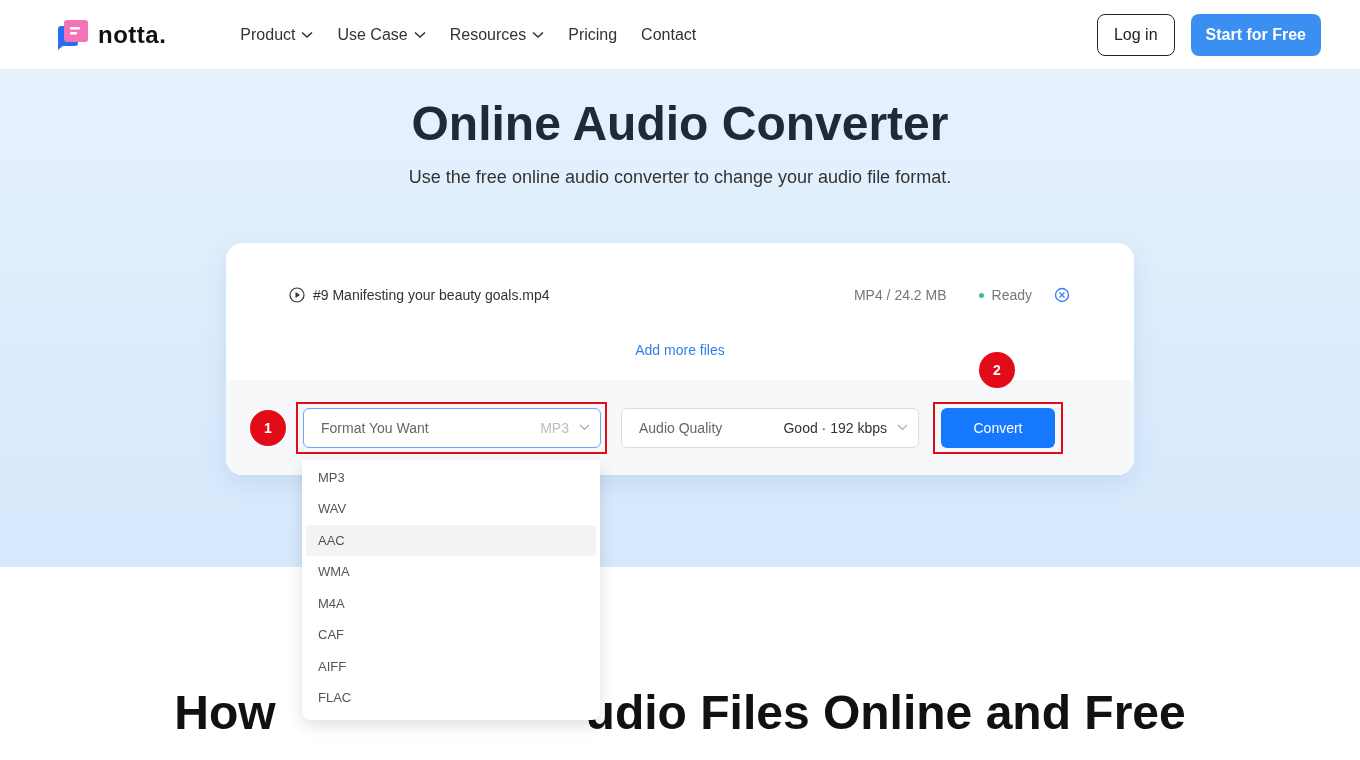 The image size is (1360, 760). What do you see at coordinates (997, 369) in the screenshot?
I see `step-marker: 2` at bounding box center [997, 369].